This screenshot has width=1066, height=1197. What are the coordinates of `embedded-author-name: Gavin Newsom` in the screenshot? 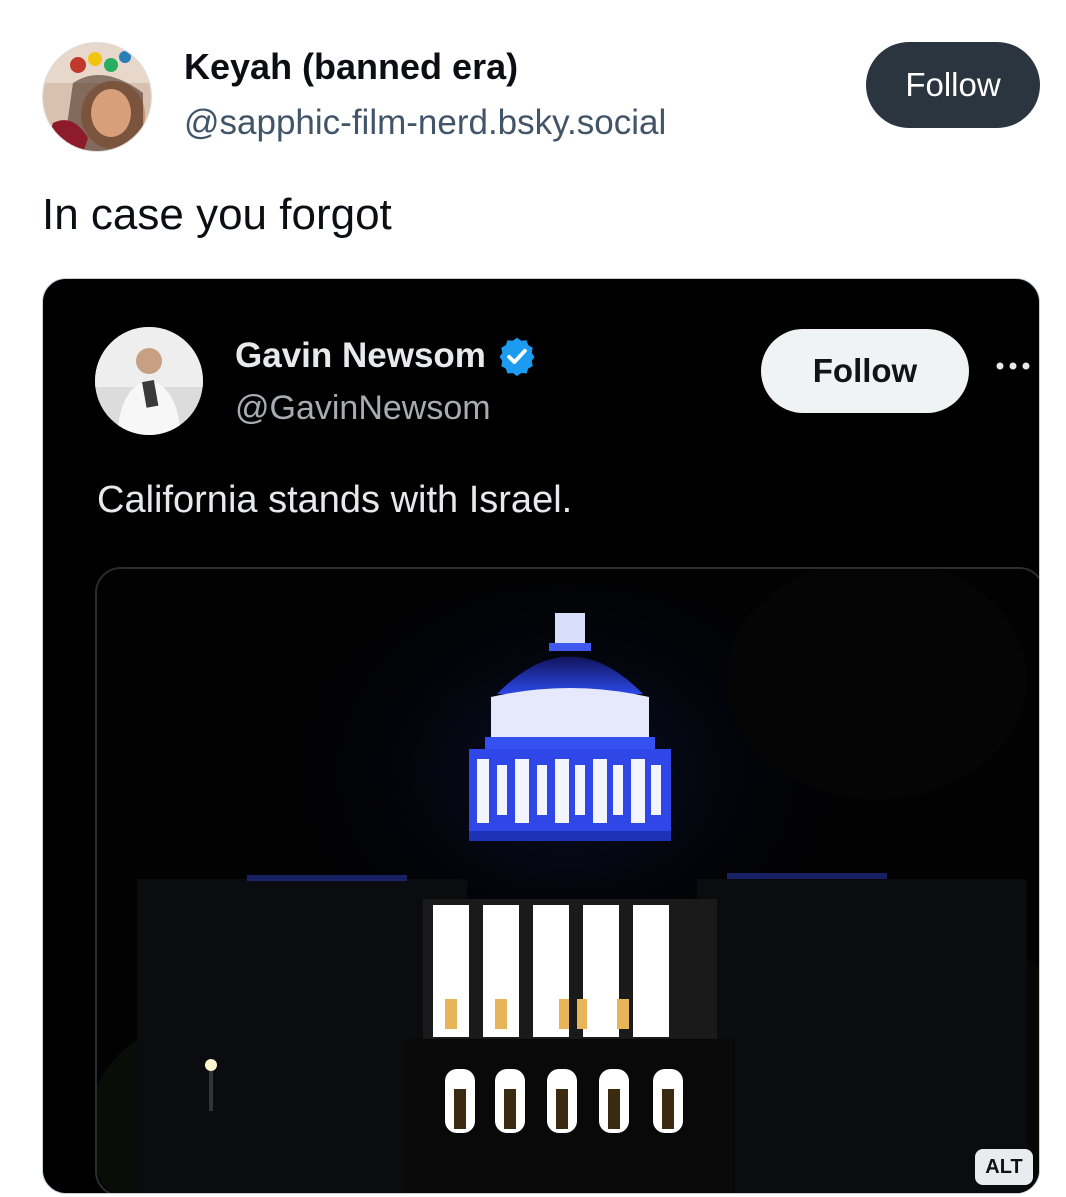 It's located at (360, 355).